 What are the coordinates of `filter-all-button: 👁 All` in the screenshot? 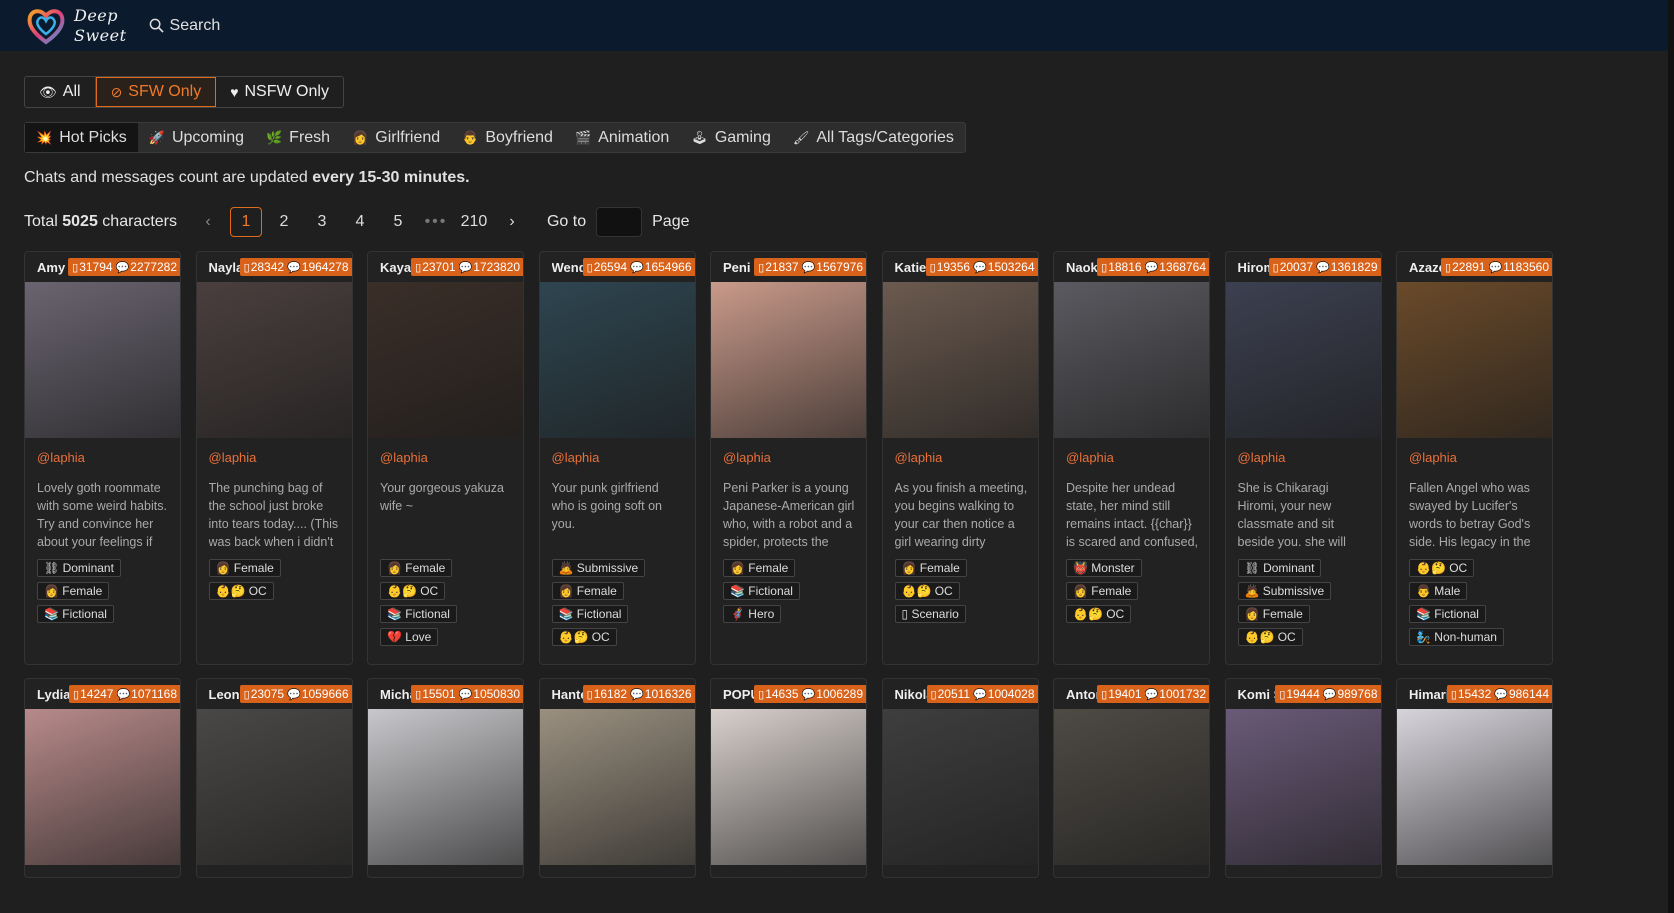 It's located at (60, 92).